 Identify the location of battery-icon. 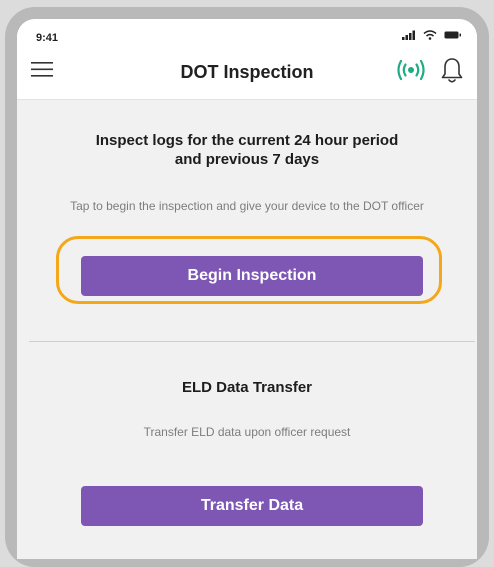
(452, 35).